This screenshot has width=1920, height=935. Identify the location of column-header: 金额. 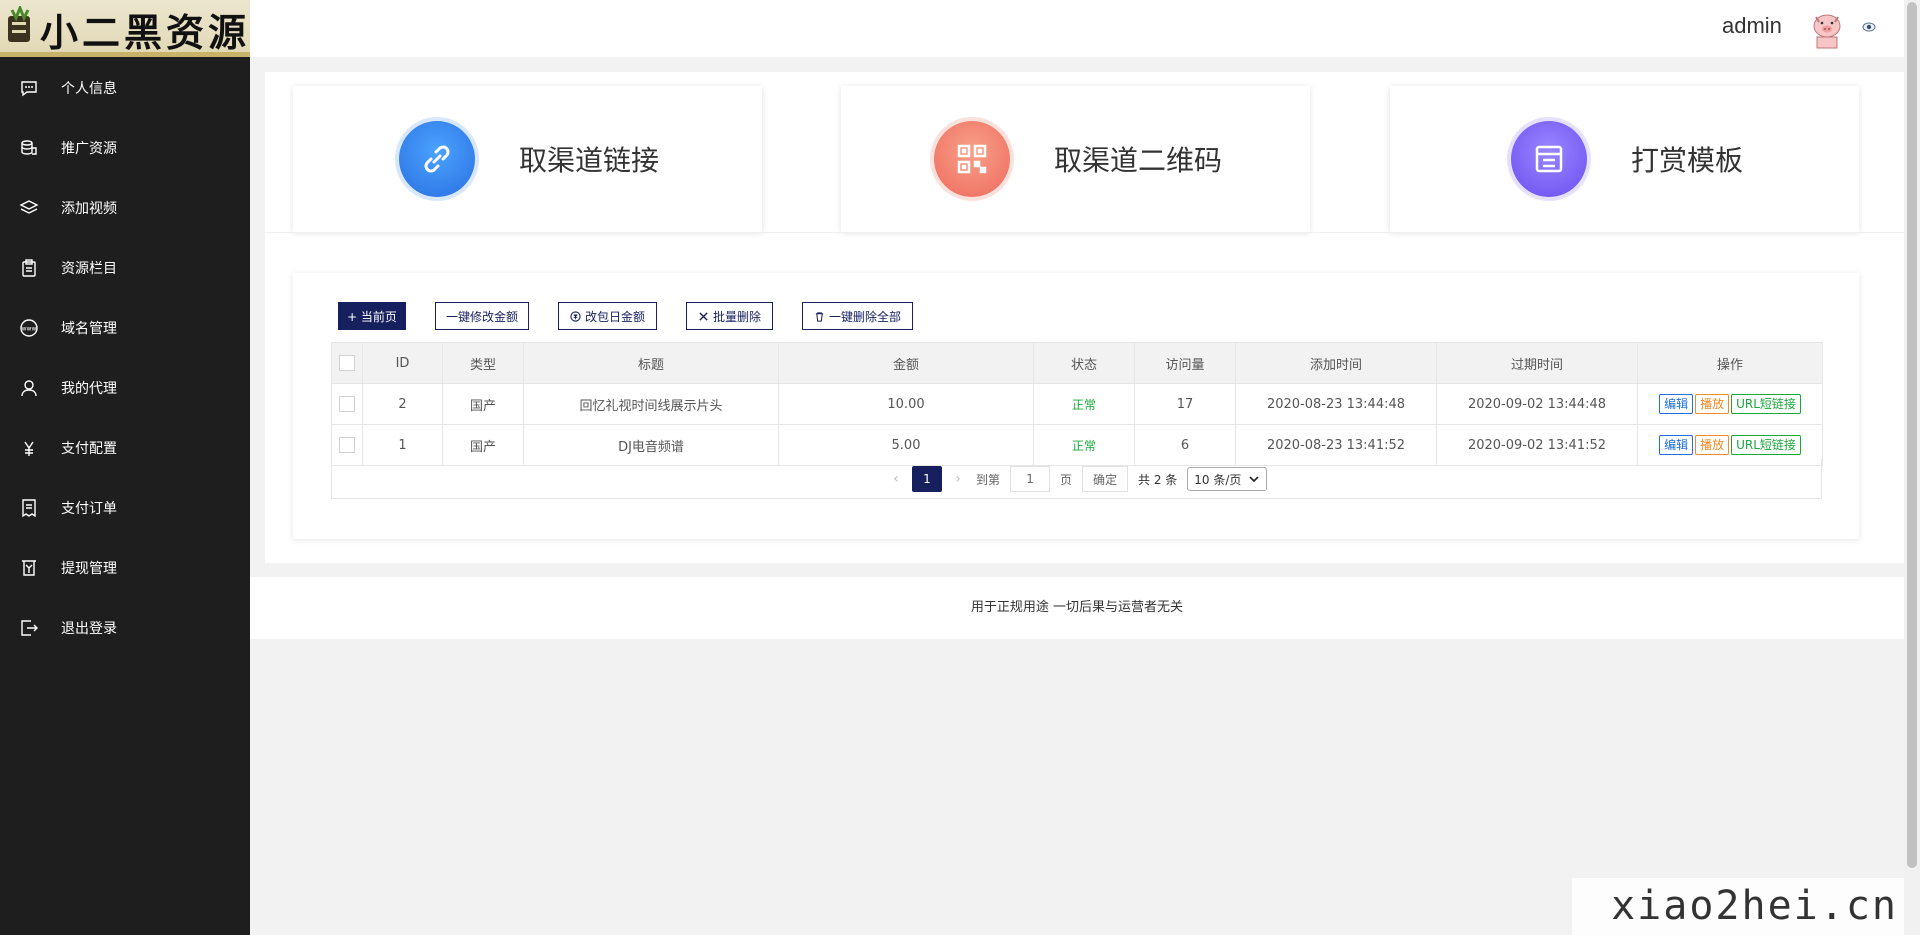
(906, 363).